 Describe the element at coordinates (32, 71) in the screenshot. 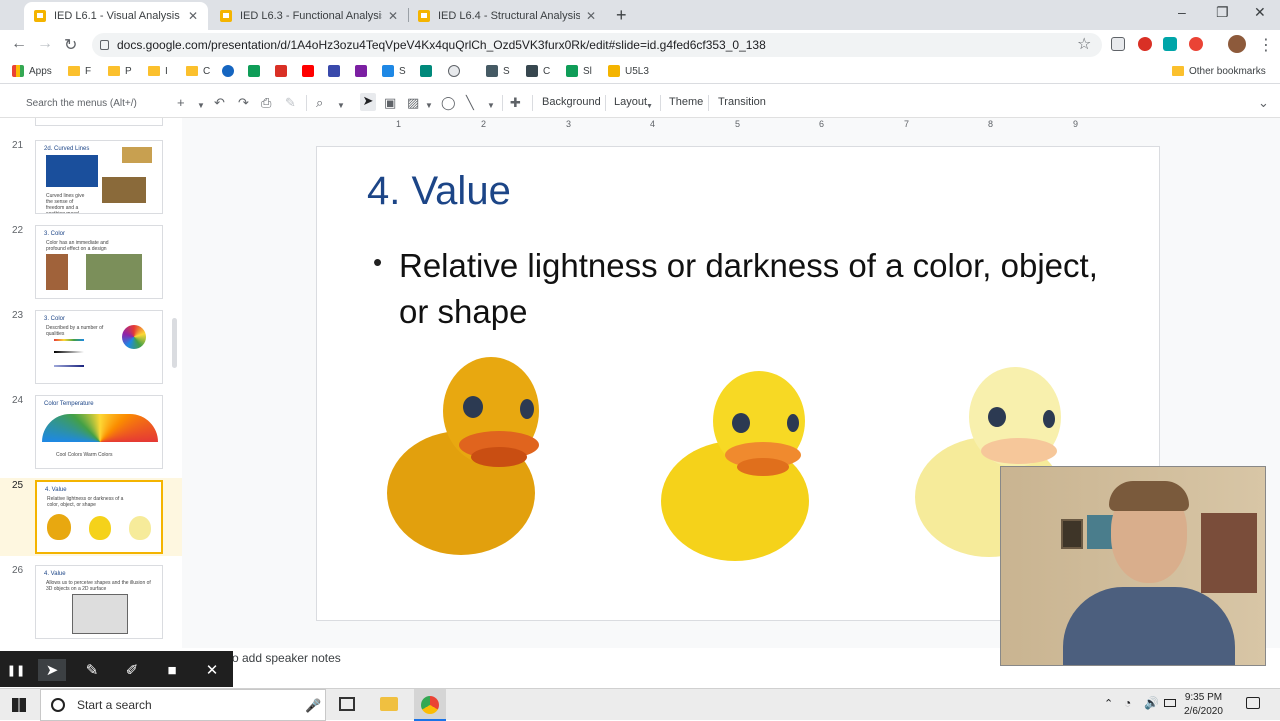

I see `apps-bookmark: Apps` at that location.